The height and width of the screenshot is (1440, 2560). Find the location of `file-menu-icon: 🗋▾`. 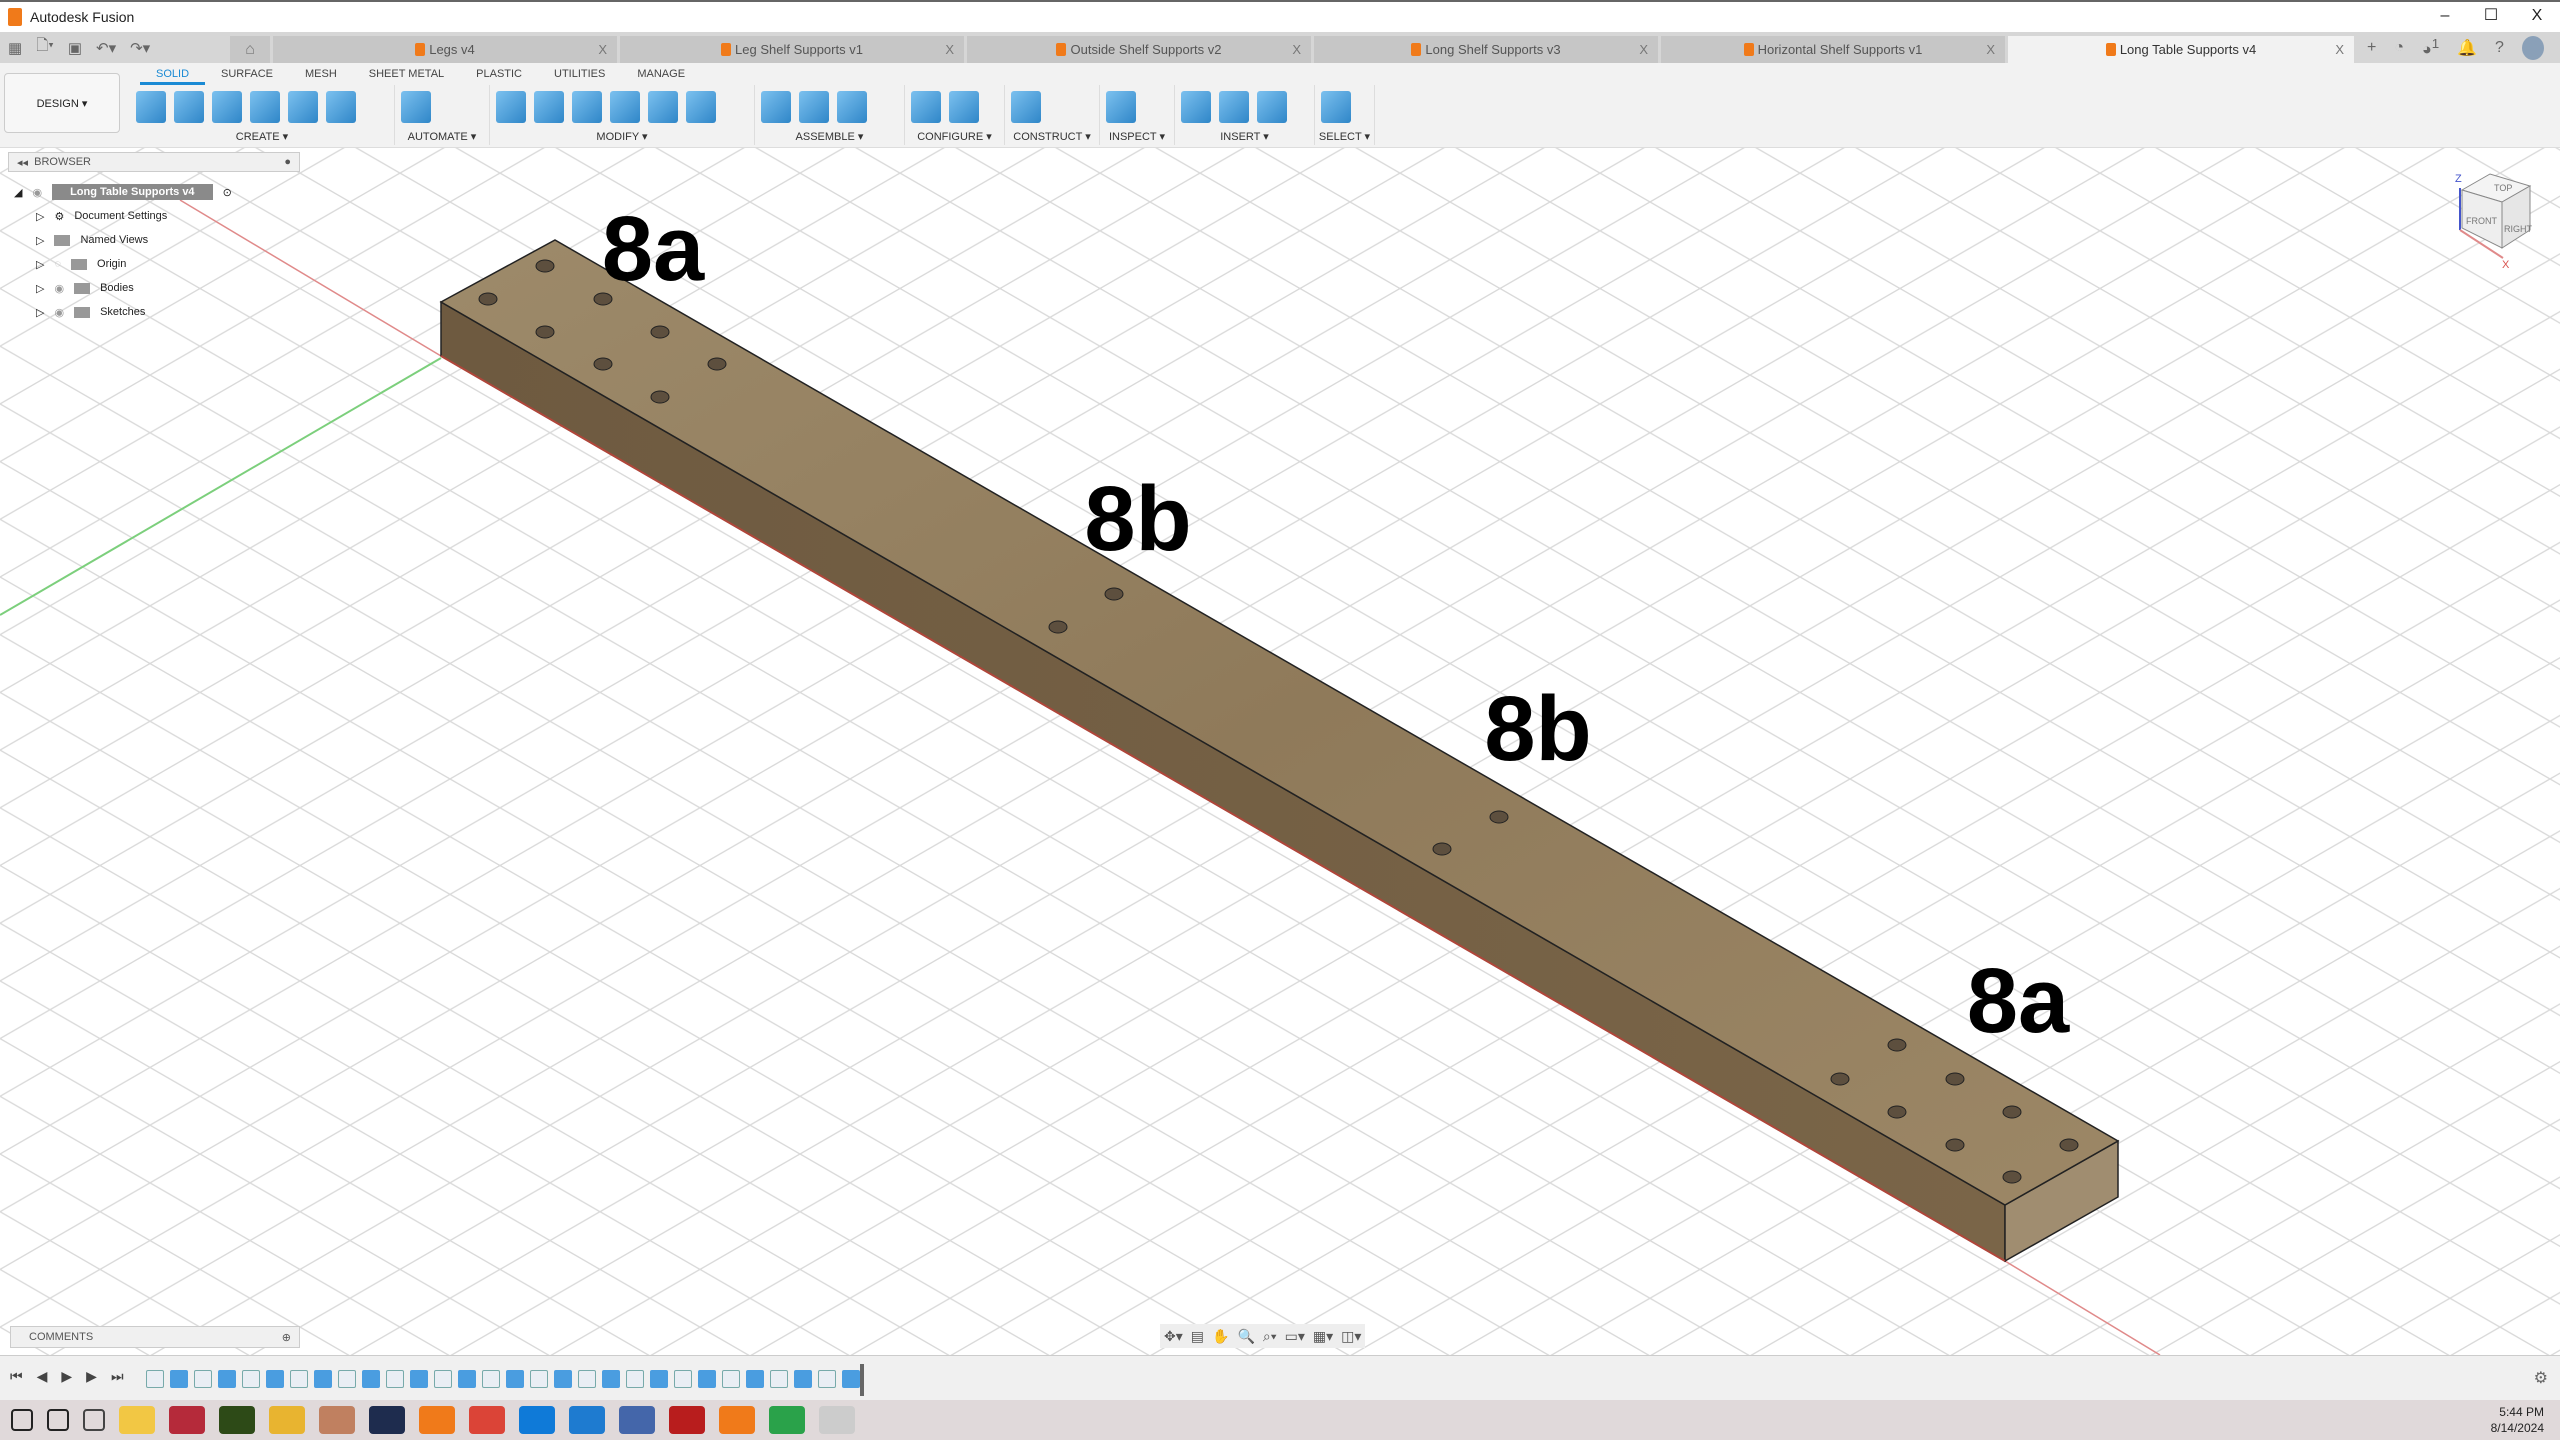

file-menu-icon: 🗋▾ is located at coordinates (45, 47).